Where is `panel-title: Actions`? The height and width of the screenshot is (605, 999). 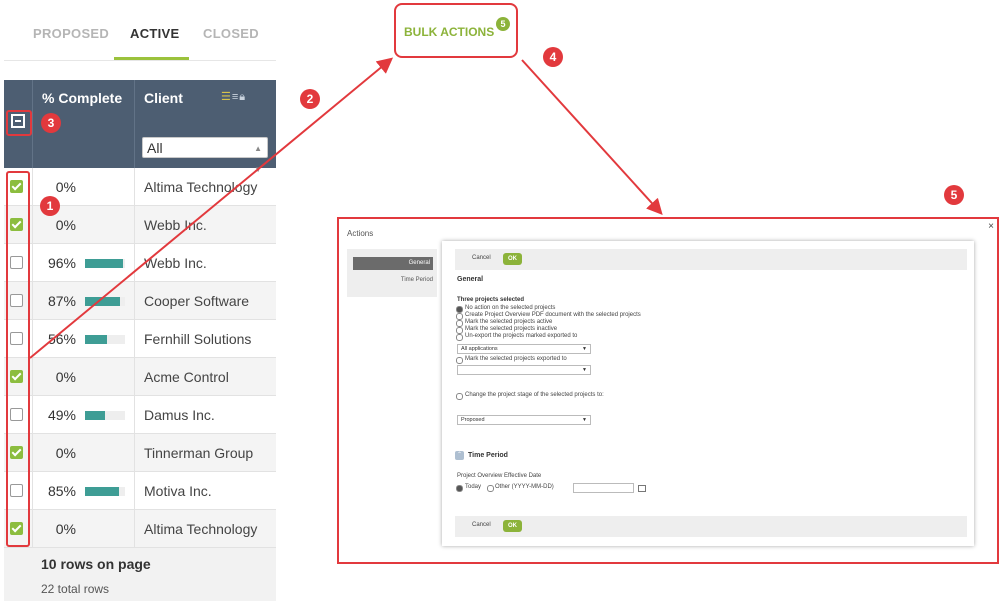 panel-title: Actions is located at coordinates (360, 233).